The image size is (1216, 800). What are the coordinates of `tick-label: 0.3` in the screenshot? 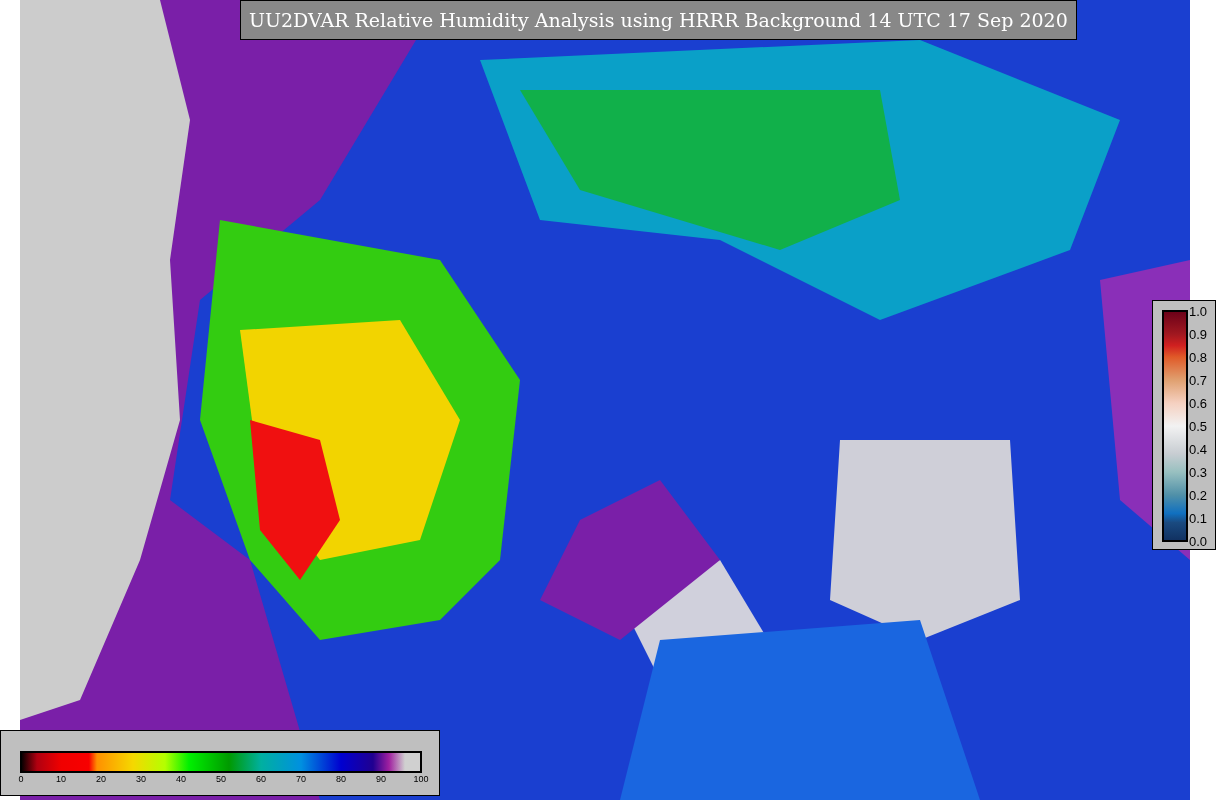 It's located at (1198, 472).